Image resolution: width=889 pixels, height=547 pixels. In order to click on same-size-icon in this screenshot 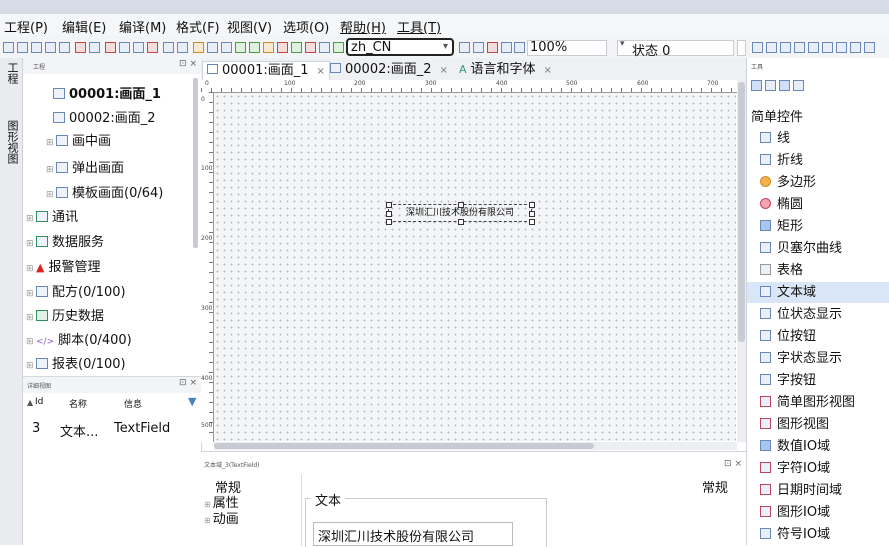, I will do `click(869, 47)`.